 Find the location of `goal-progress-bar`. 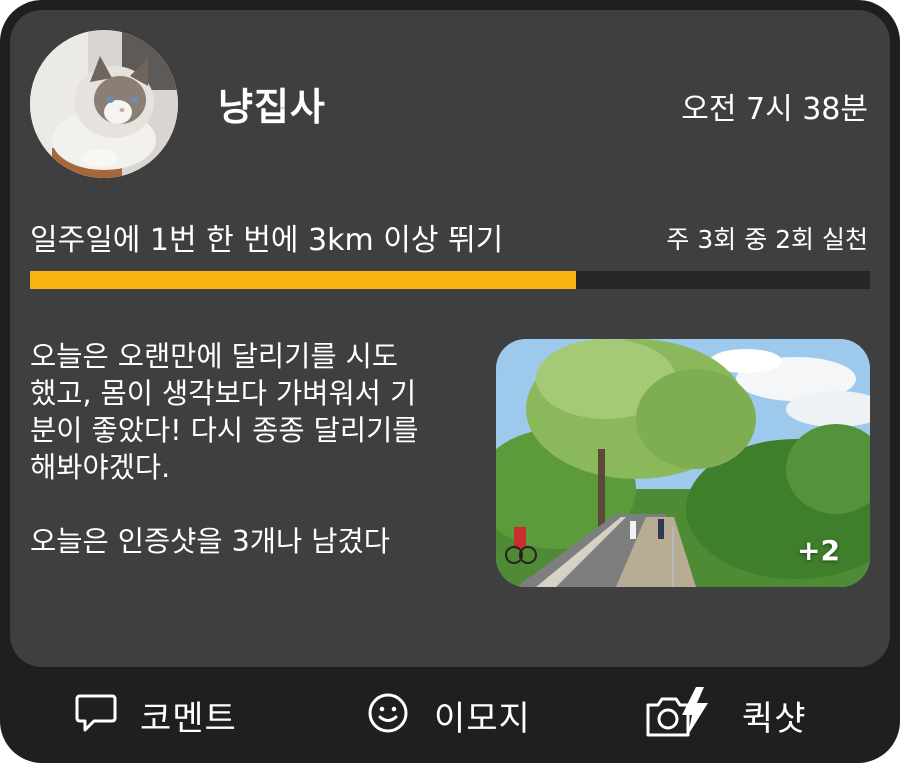

goal-progress-bar is located at coordinates (450, 280).